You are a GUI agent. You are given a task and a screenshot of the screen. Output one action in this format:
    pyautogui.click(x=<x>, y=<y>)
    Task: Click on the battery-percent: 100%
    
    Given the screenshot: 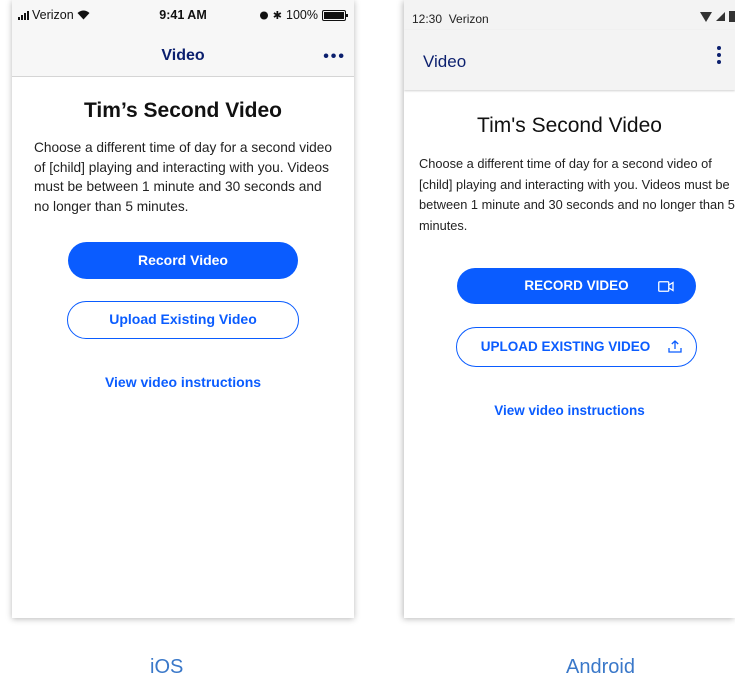 What is the action you would take?
    pyautogui.click(x=302, y=15)
    